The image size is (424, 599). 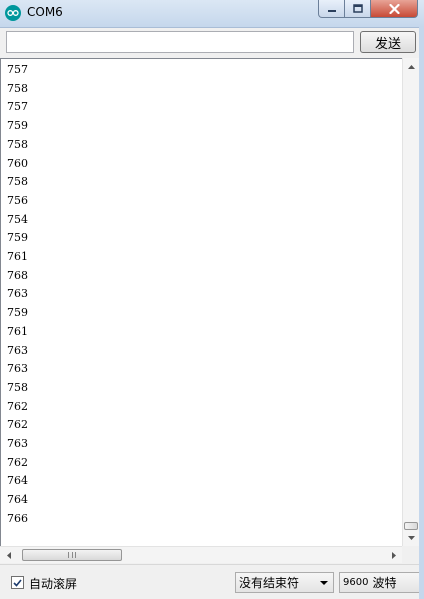 I want to click on output-line: 768, so click(x=17, y=275).